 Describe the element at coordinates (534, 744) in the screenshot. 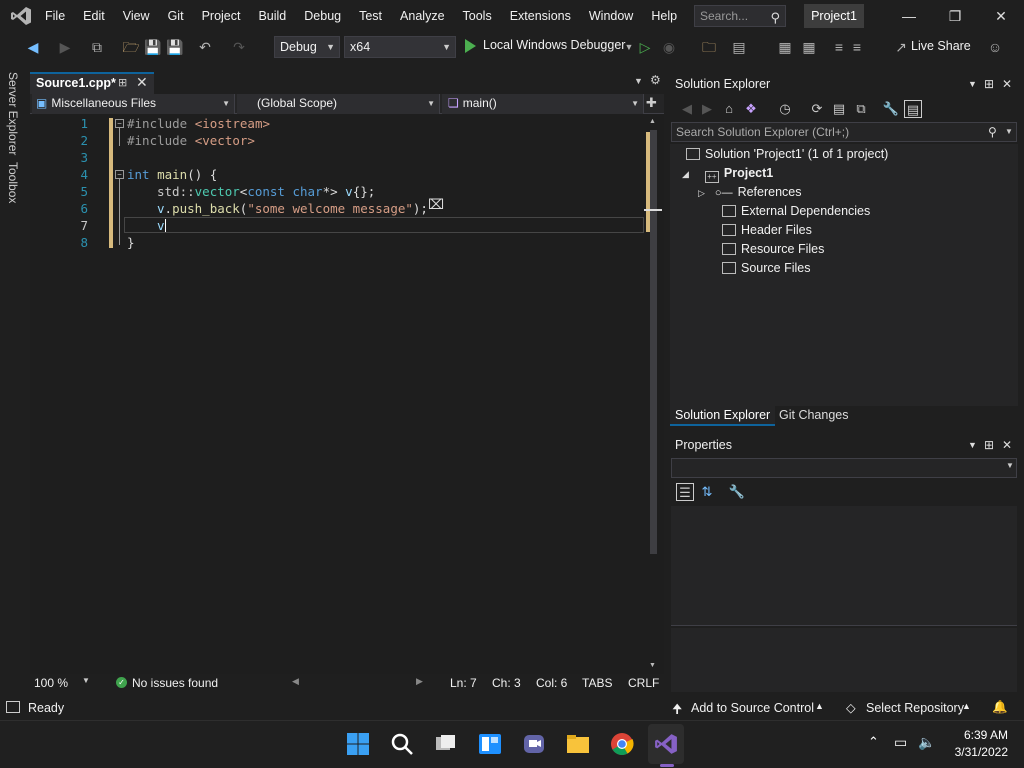

I see `teams-chat-icon` at that location.